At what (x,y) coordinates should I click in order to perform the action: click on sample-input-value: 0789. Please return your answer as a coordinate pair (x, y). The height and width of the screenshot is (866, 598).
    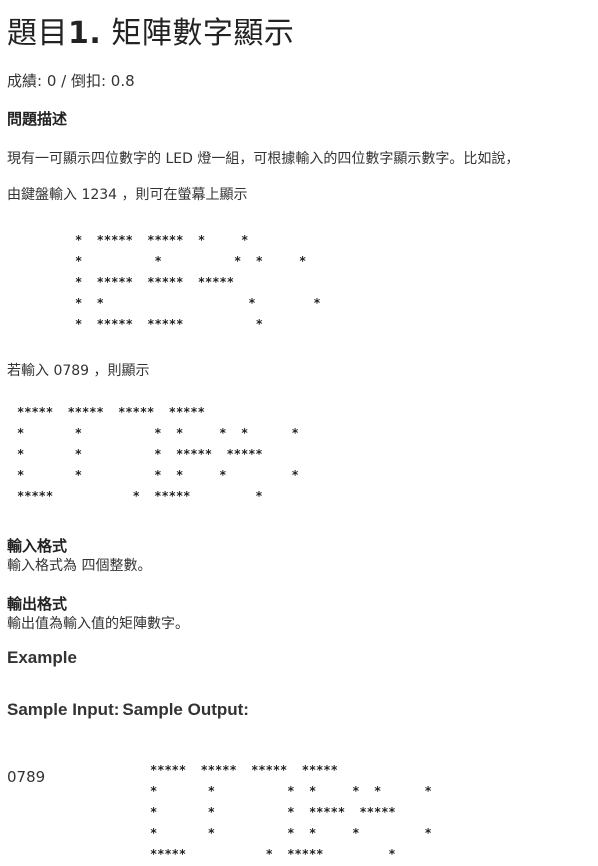
    Looking at the image, I should click on (26, 777).